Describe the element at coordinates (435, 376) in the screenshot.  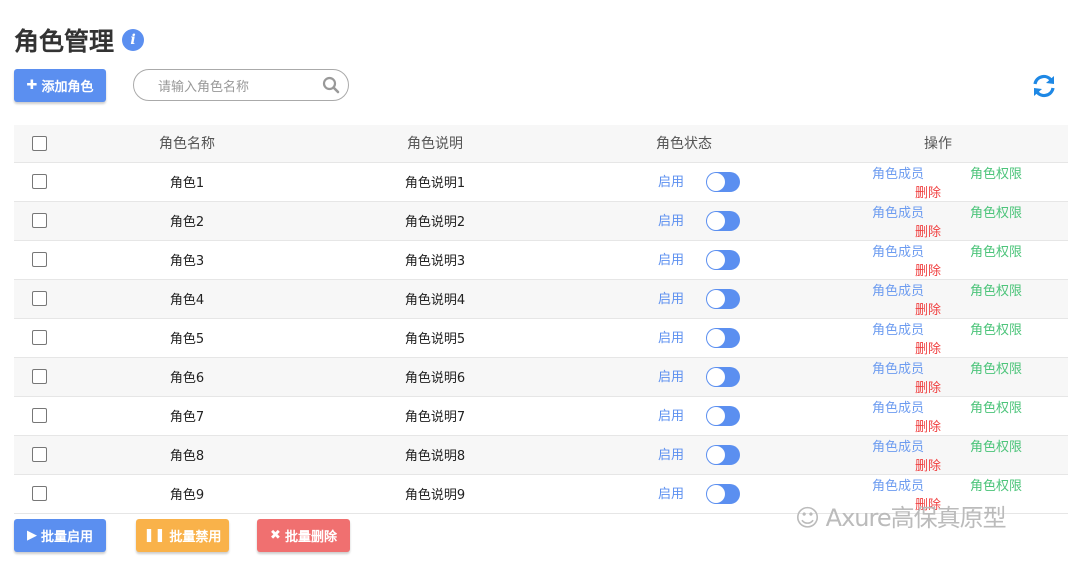
I see `role-desc: 角色说明6` at that location.